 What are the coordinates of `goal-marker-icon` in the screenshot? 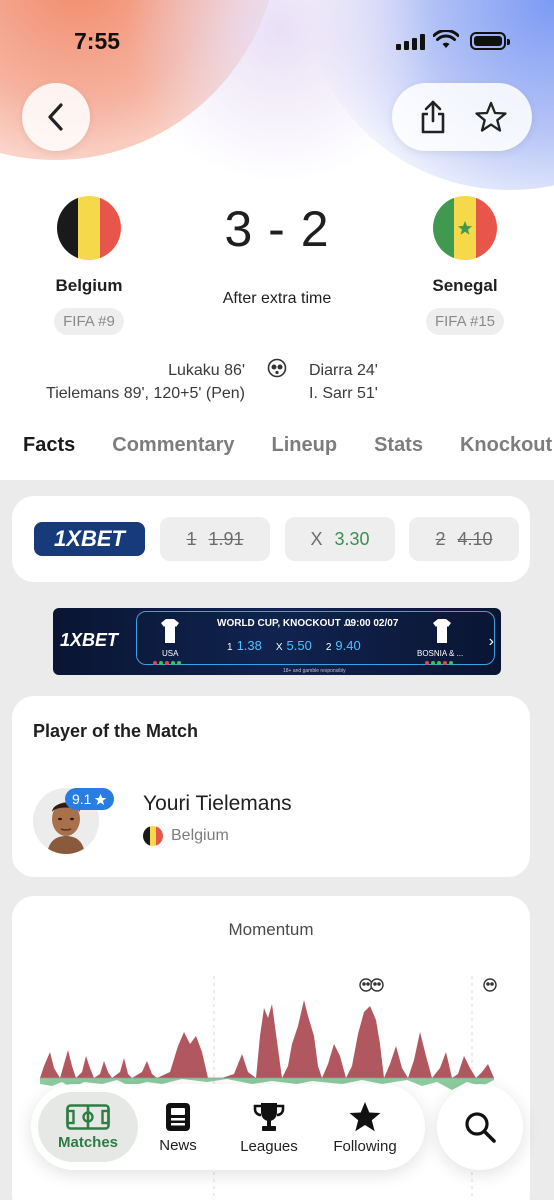 It's located at (428, 985).